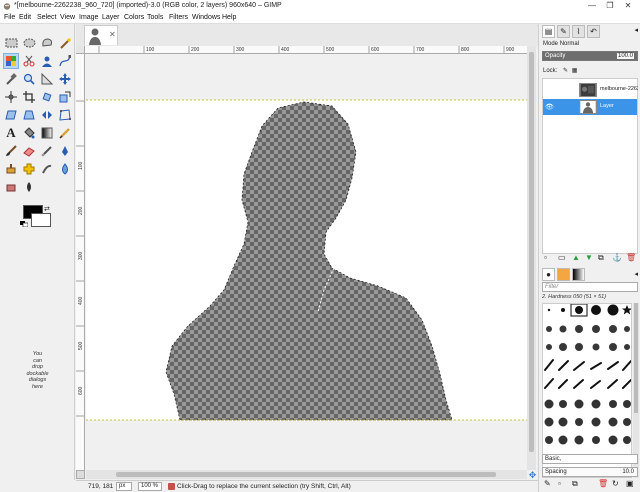  What do you see at coordinates (155, 18) in the screenshot?
I see `menu-tools: Tools` at bounding box center [155, 18].